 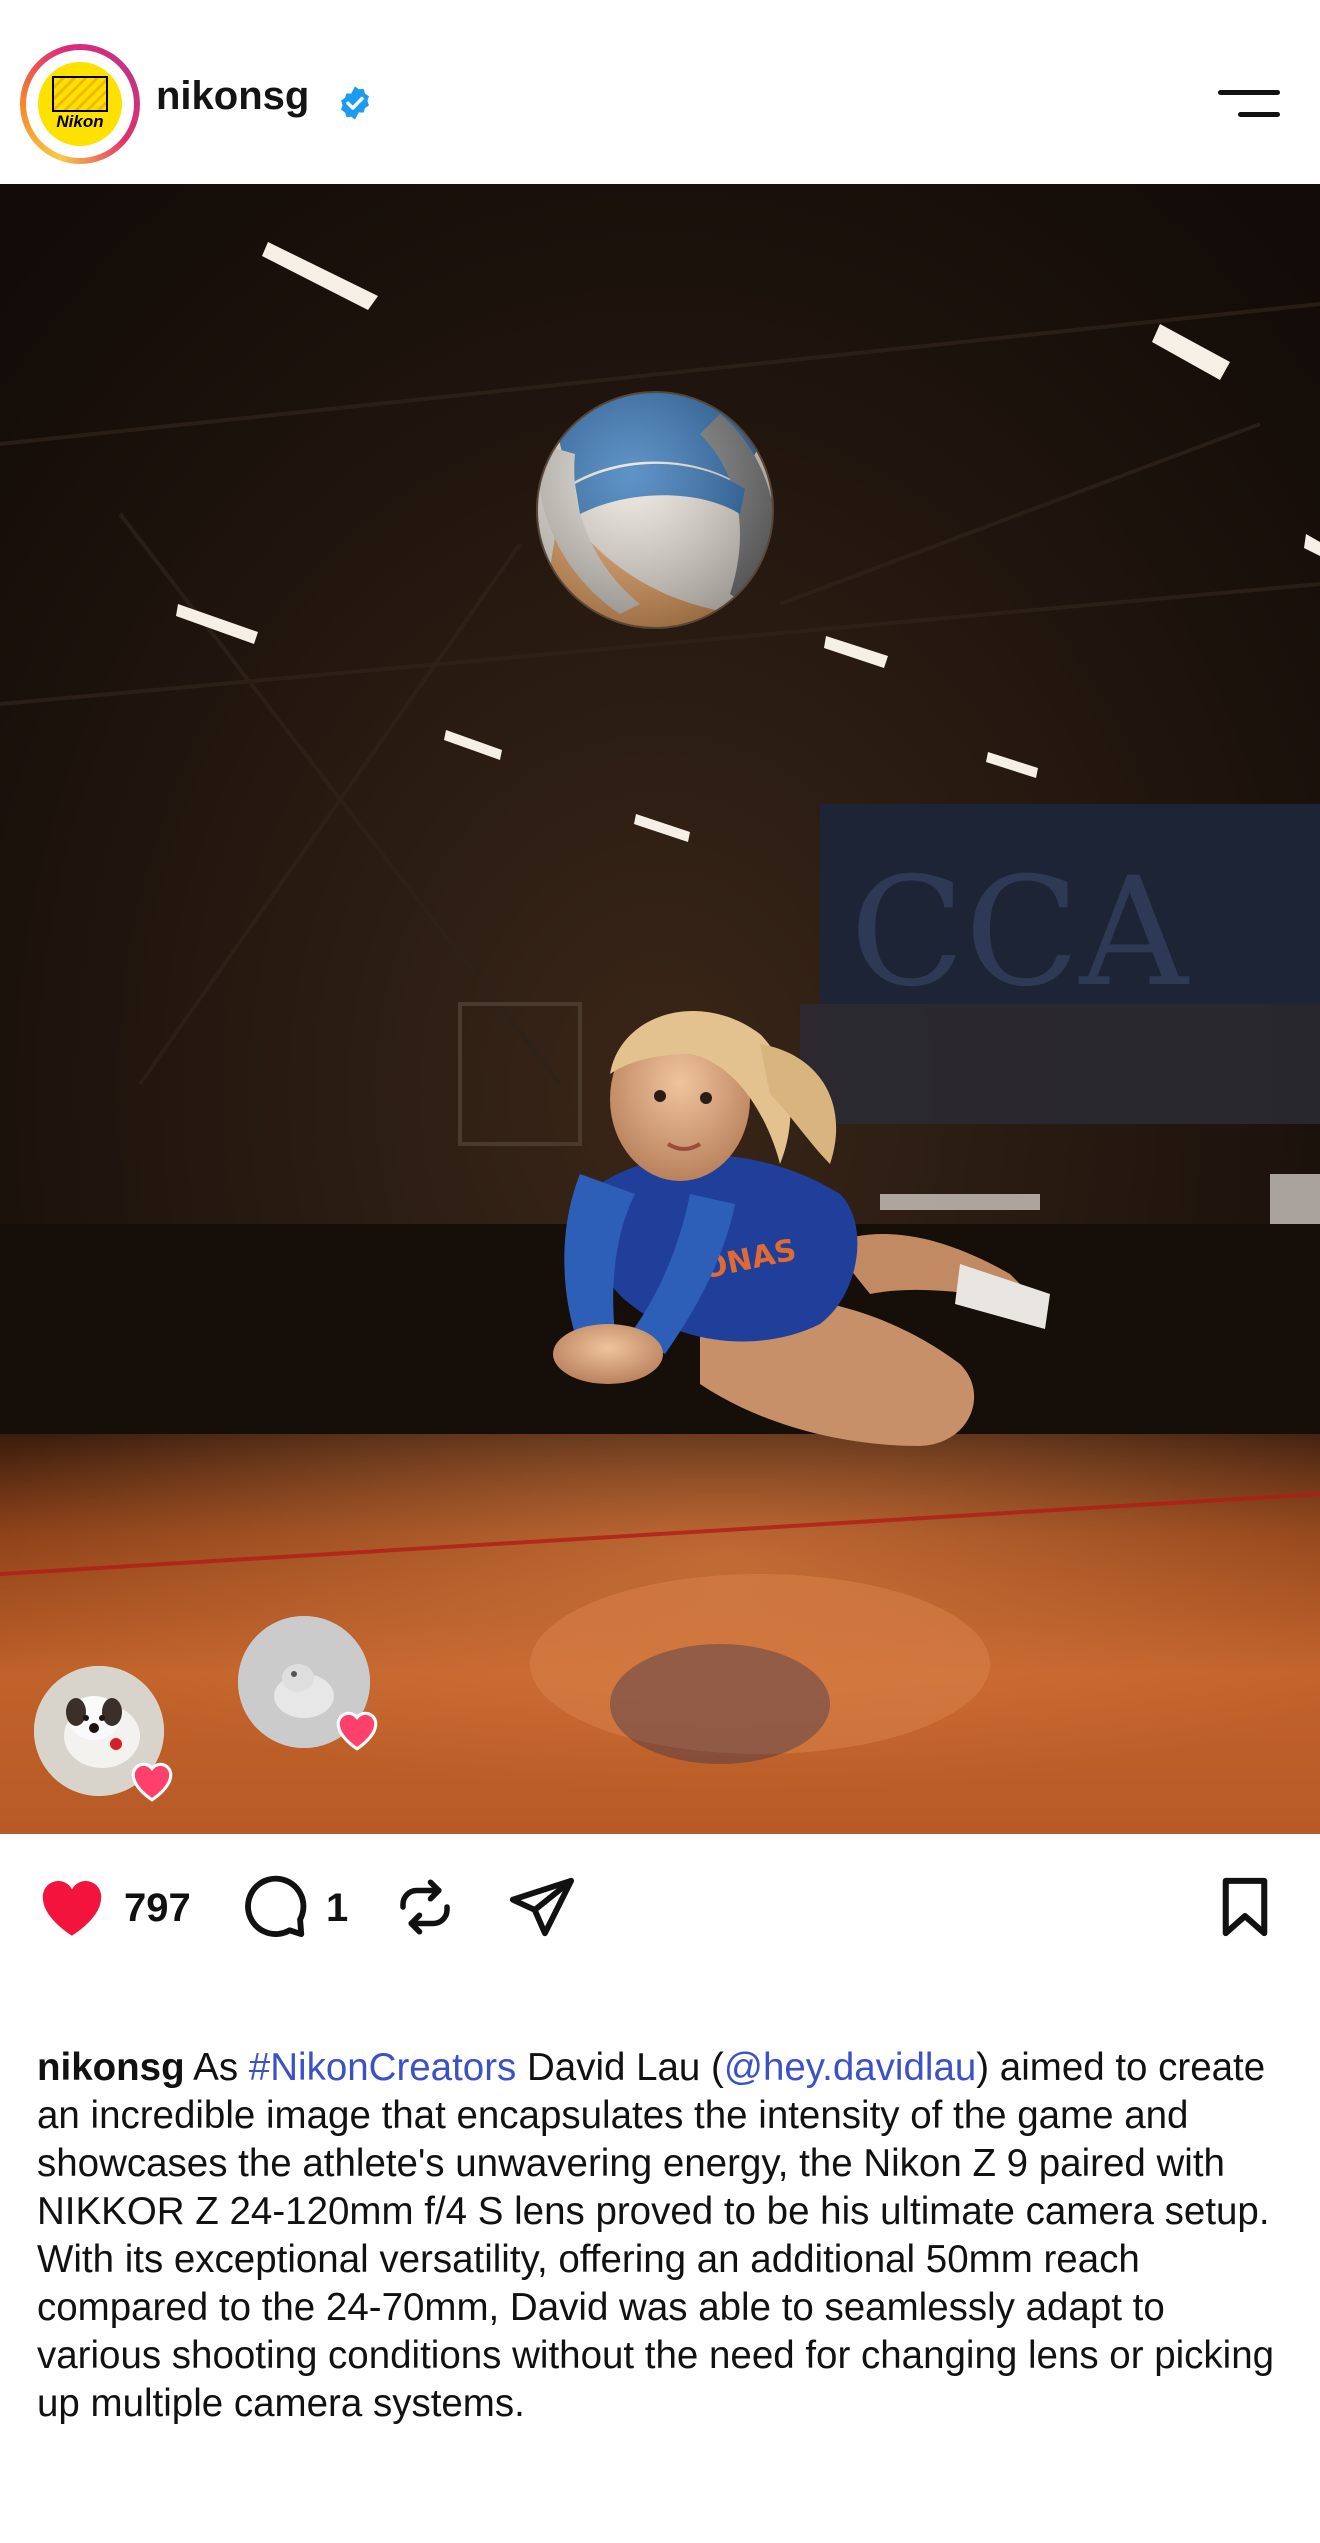 I want to click on profile-avatar: Nikon, so click(x=80, y=104).